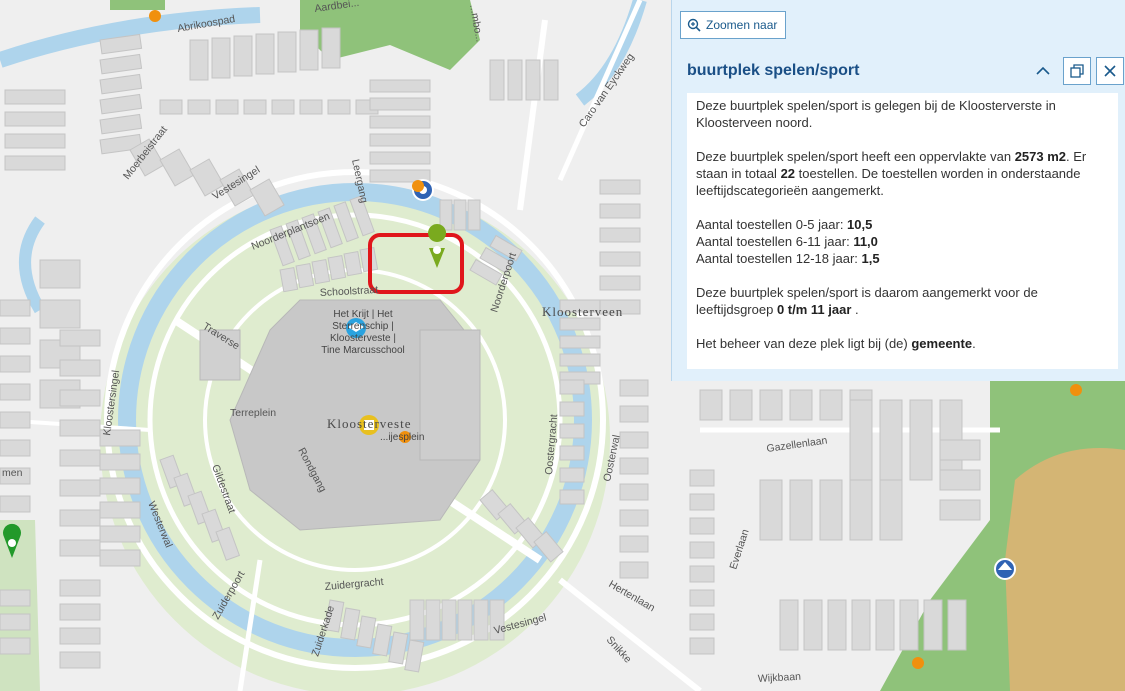 The width and height of the screenshot is (1125, 691). I want to click on school-label-line: Tine Marcusschool, so click(363, 350).